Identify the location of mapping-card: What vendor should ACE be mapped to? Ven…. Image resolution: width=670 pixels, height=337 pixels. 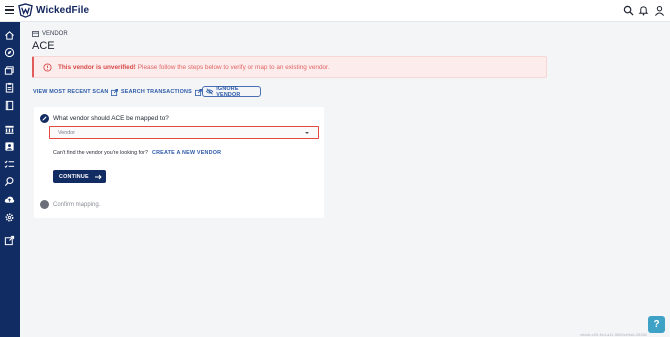
(179, 162).